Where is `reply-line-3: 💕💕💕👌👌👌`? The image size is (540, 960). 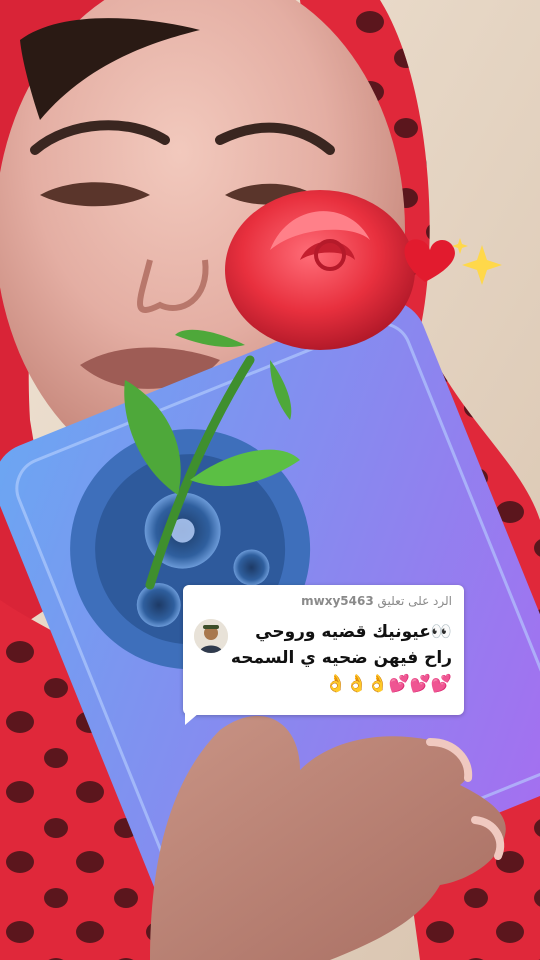 reply-line-3: 💕💕💕👌👌👌 is located at coordinates (388, 684).